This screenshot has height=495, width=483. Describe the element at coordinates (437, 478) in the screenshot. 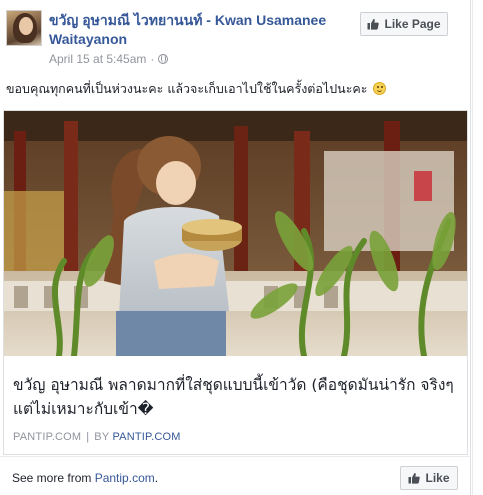

I see `like-label: Like` at that location.